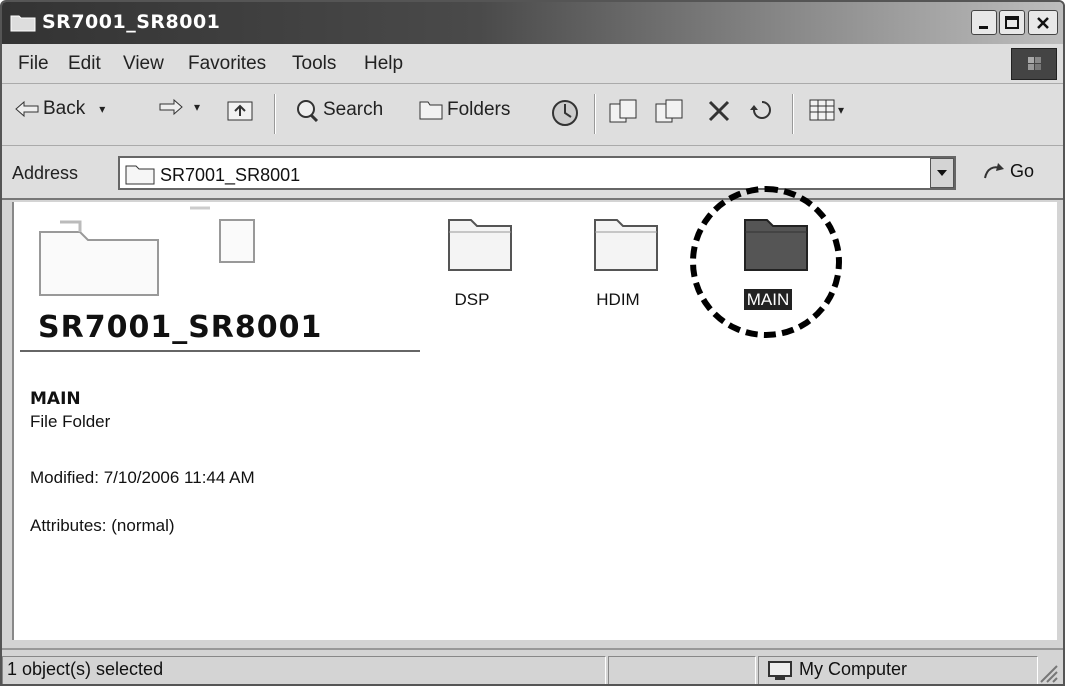 The height and width of the screenshot is (686, 1065). I want to click on copy-to-button, so click(669, 112).